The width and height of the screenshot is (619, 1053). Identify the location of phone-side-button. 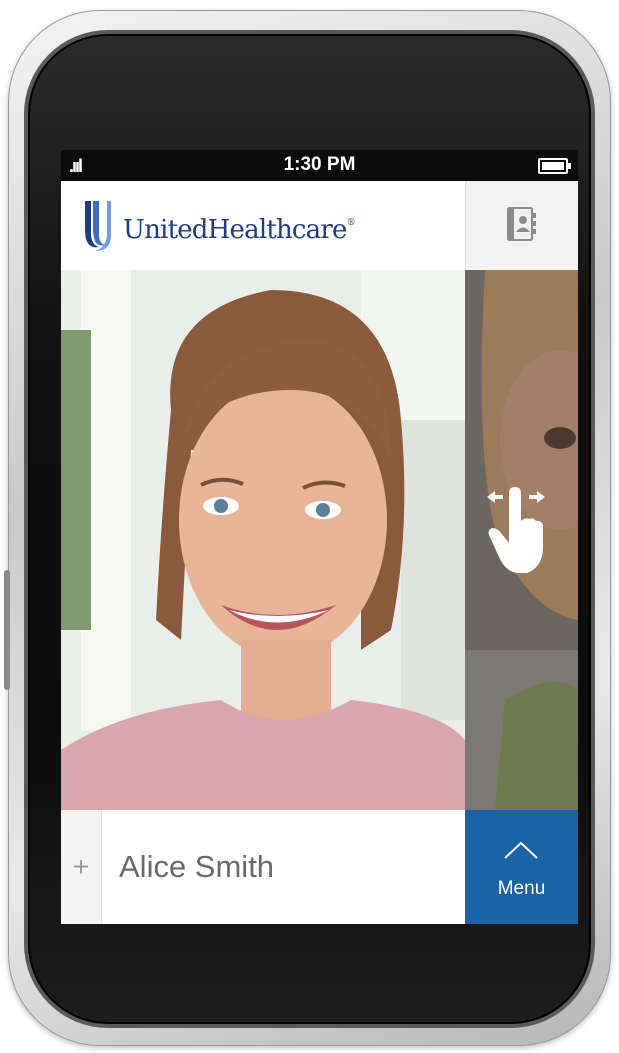
(7, 630).